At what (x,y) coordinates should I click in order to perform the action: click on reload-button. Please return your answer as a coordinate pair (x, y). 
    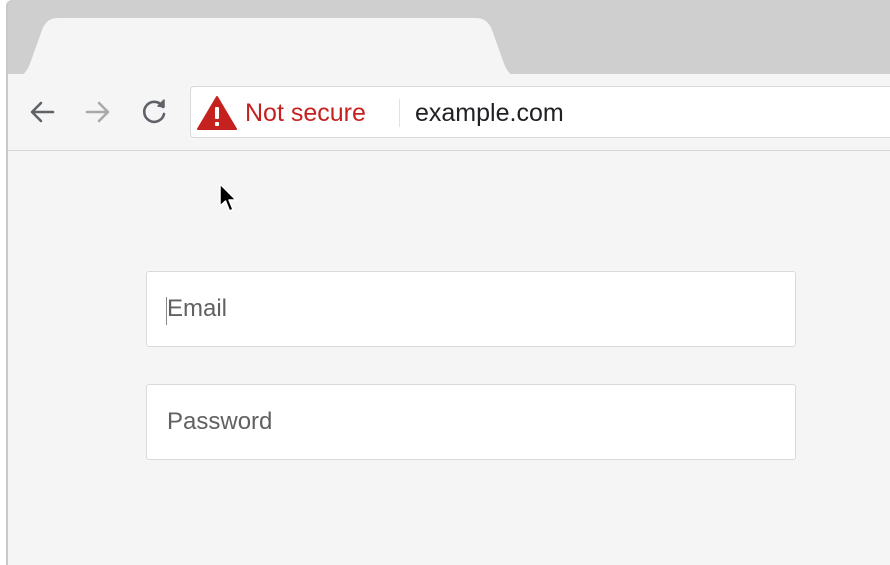
    Looking at the image, I should click on (154, 112).